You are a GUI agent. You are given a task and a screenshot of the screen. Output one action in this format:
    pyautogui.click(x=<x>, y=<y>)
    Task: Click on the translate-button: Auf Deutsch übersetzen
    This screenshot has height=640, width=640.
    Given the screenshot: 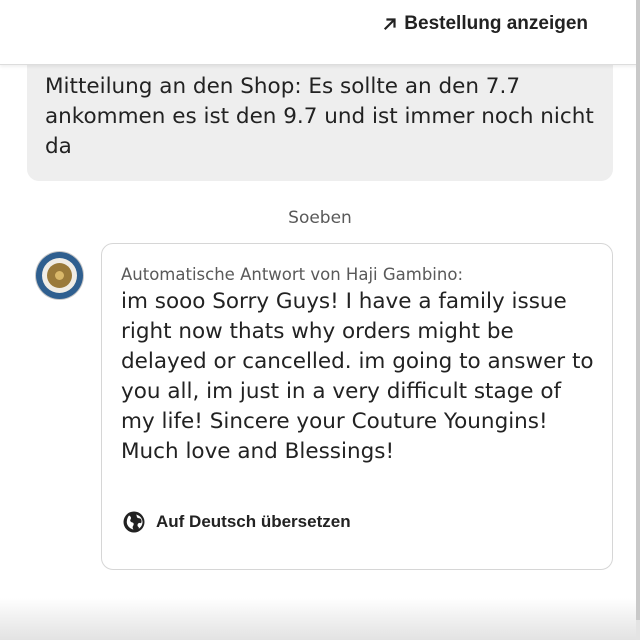 What is the action you would take?
    pyautogui.click(x=236, y=522)
    